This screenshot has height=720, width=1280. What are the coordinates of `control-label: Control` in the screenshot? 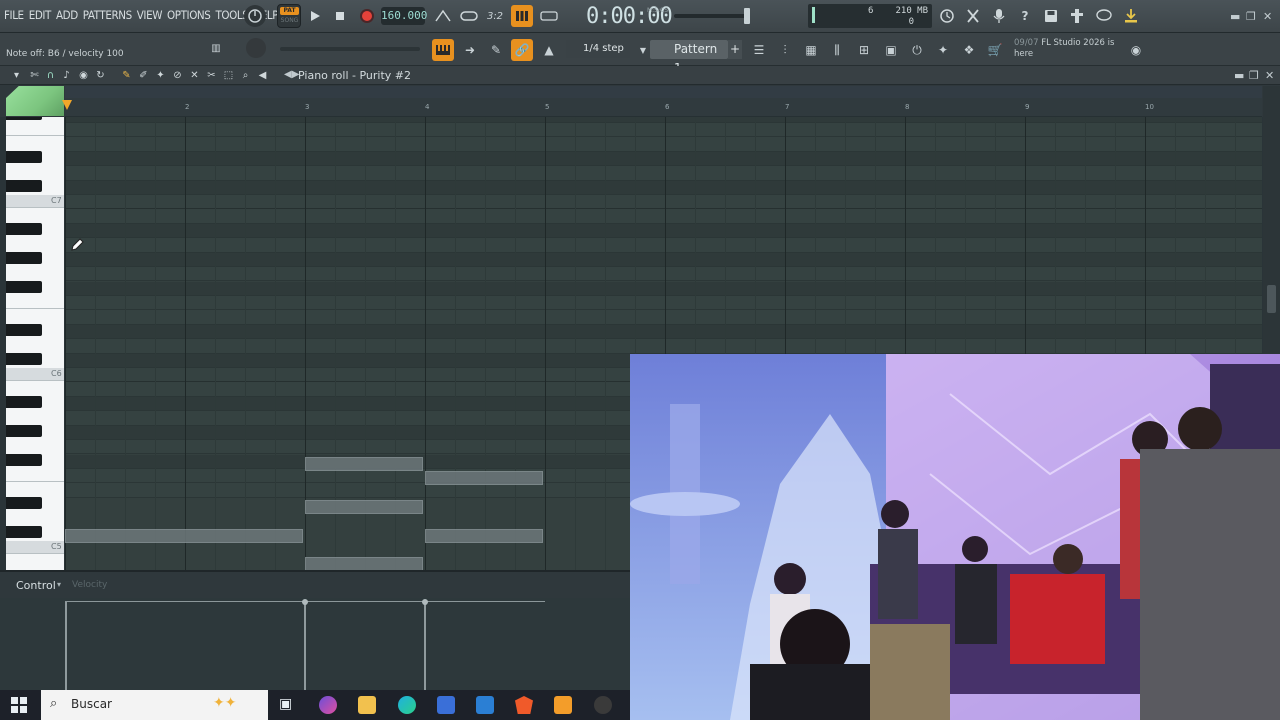 It's located at (36, 585).